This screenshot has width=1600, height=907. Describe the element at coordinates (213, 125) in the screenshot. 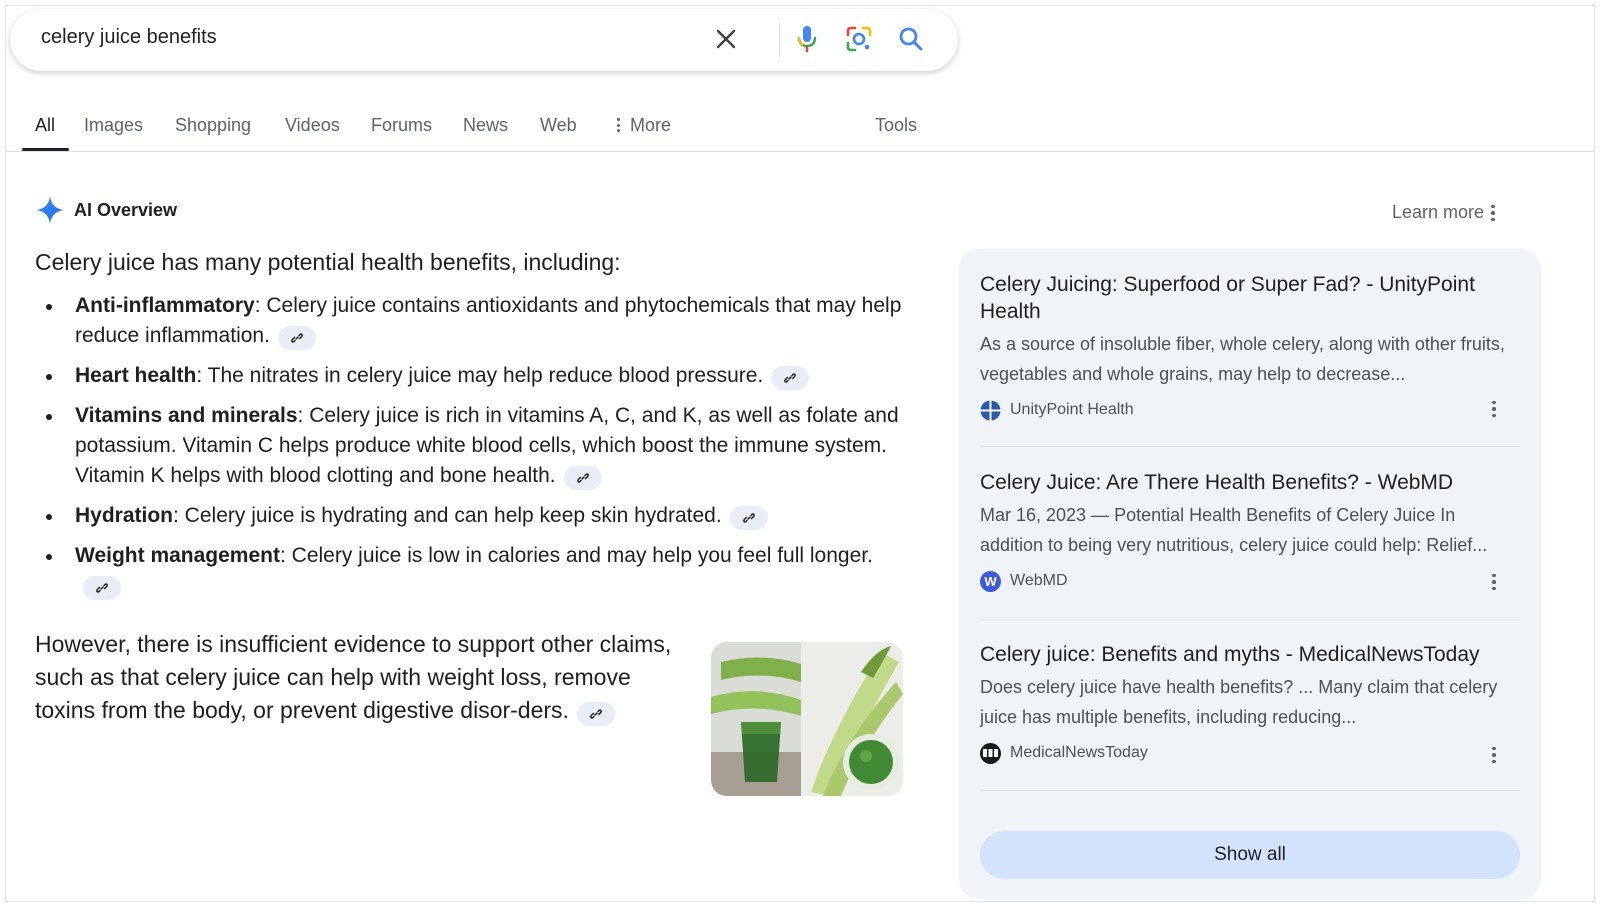

I see `tab-shopping: Shopping` at that location.